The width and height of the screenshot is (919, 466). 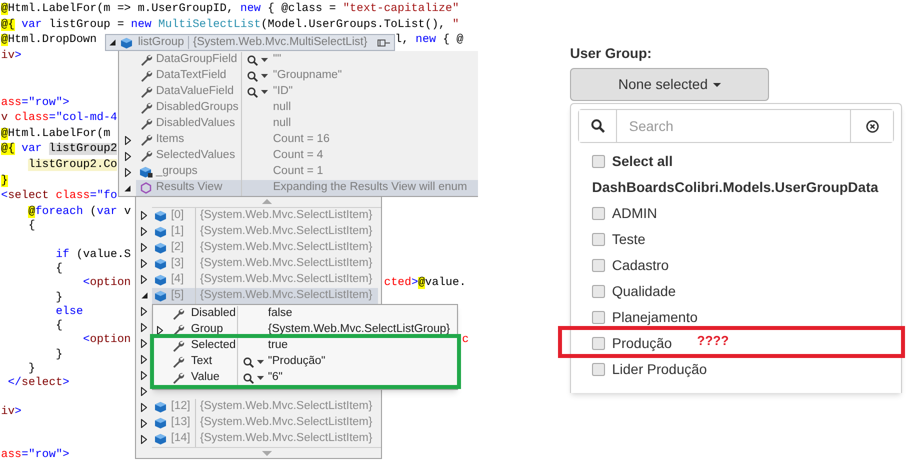 I want to click on search-field: Search, so click(x=733, y=126).